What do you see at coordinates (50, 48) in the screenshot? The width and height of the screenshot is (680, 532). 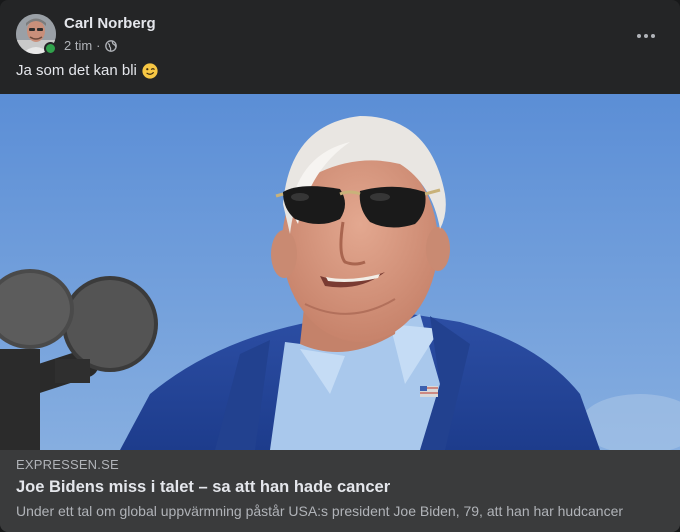 I see `online-status-indicator` at bounding box center [50, 48].